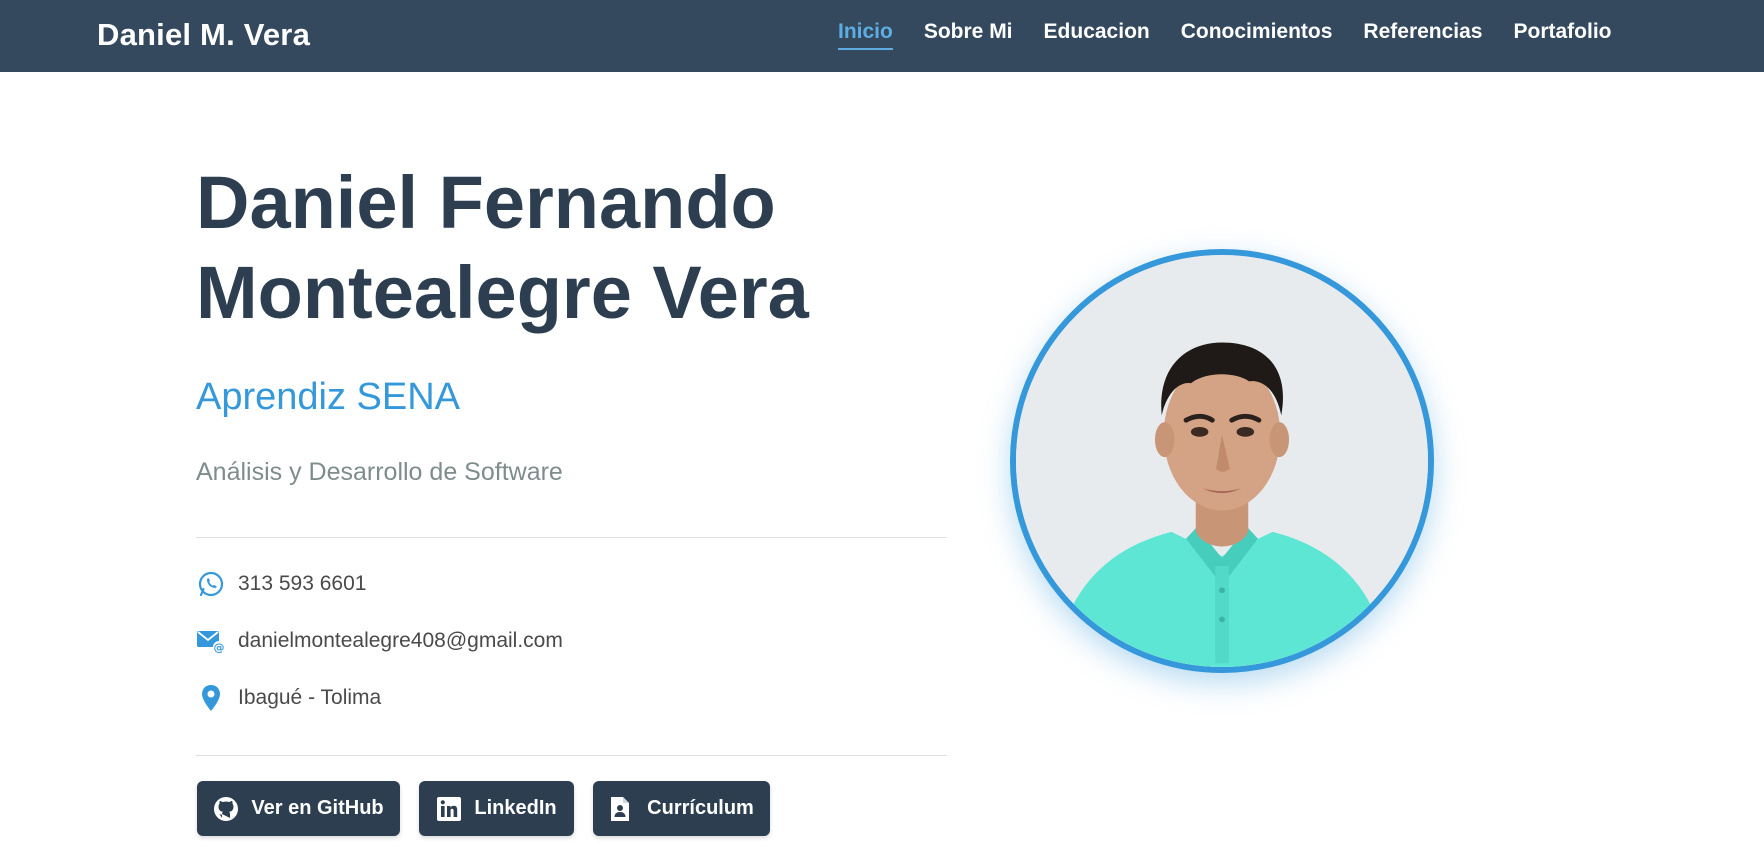  What do you see at coordinates (1222, 461) in the screenshot?
I see `profile-photo` at bounding box center [1222, 461].